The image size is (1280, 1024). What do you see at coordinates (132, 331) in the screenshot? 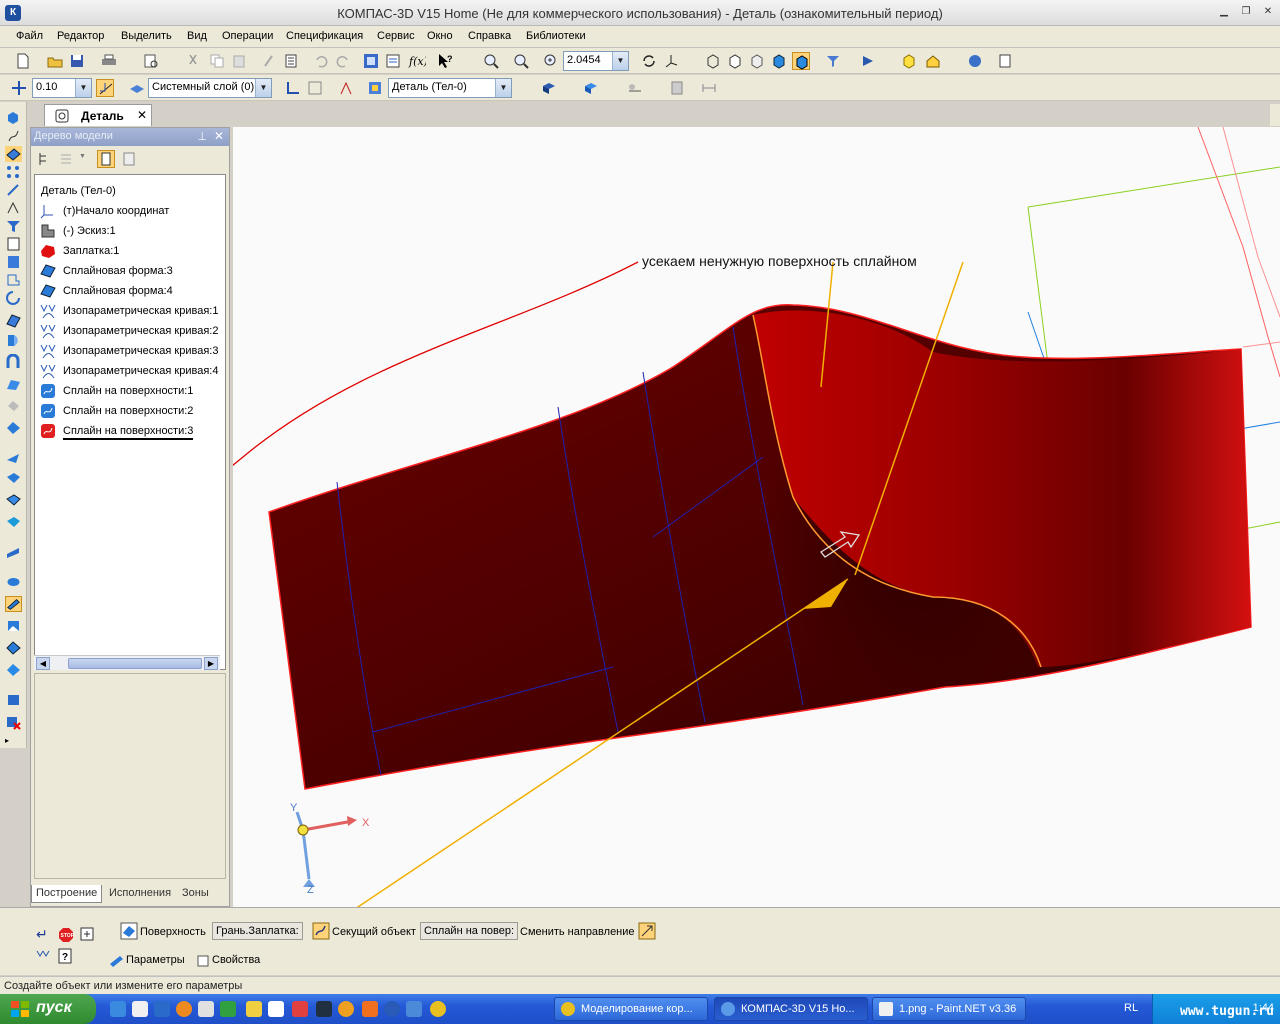
I see `tree-item-isocurve-2: Изопараметрическая кривая:2` at bounding box center [132, 331].